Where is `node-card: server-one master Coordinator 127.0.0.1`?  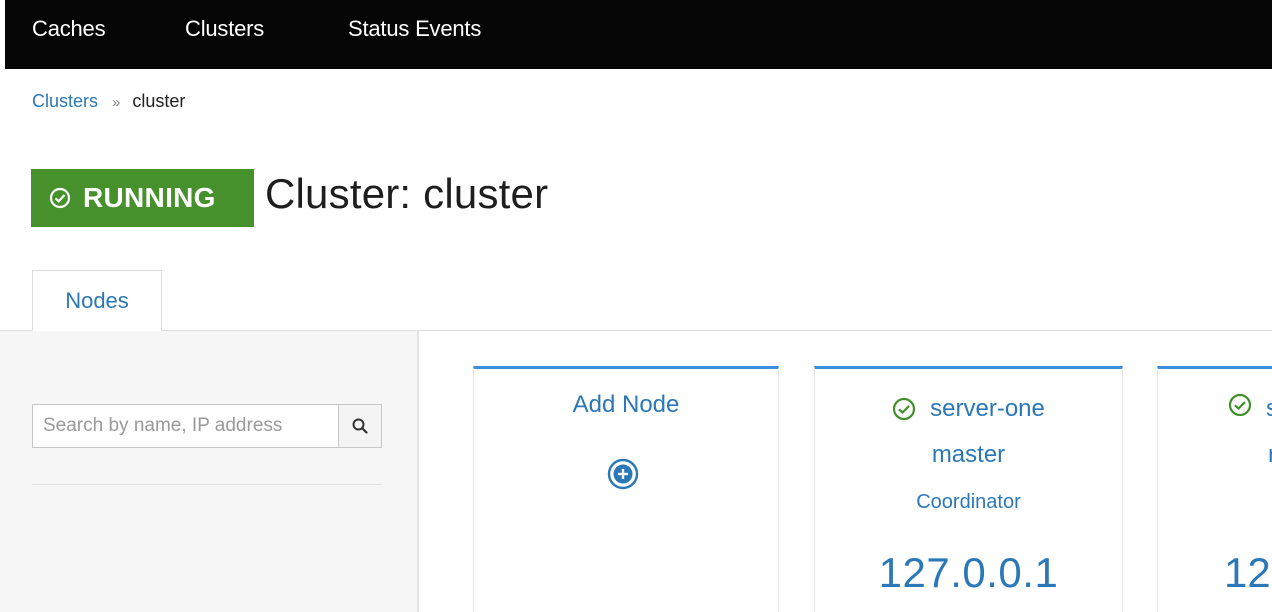 node-card: server-one master Coordinator 127.0.0.1 is located at coordinates (968, 489).